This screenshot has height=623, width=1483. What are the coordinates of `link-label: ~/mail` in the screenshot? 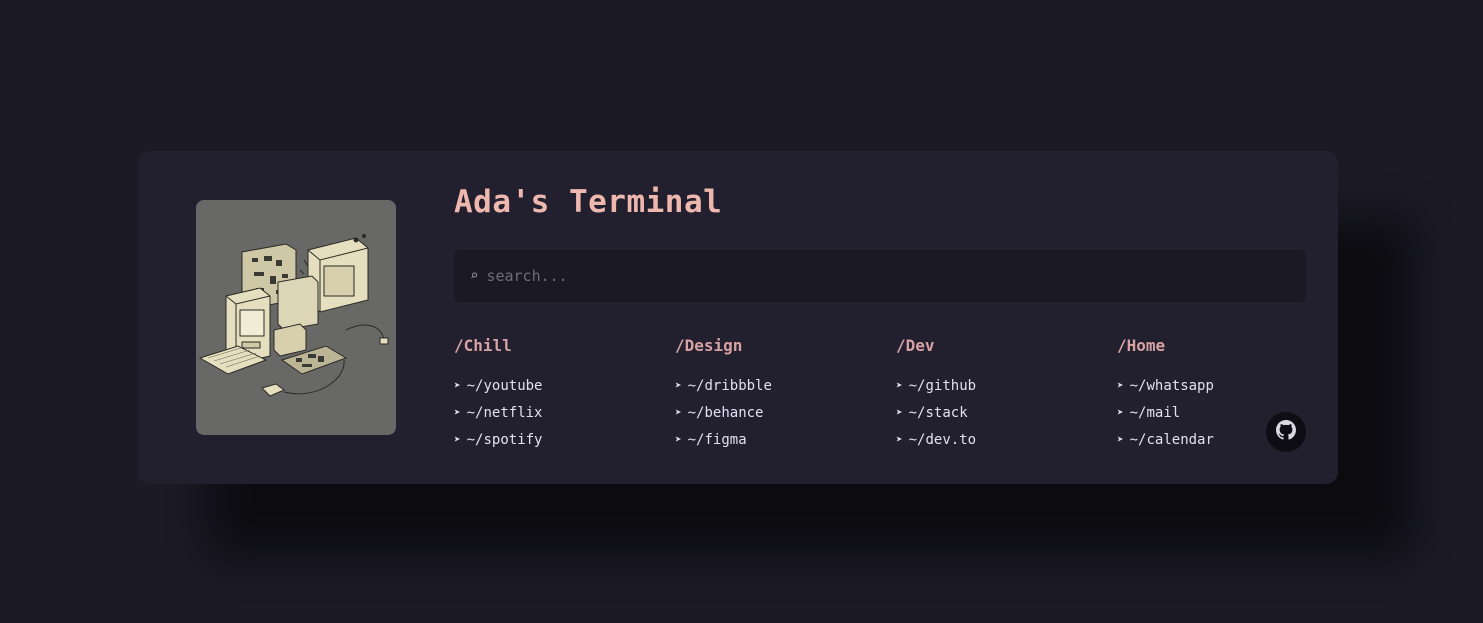 It's located at (1155, 412).